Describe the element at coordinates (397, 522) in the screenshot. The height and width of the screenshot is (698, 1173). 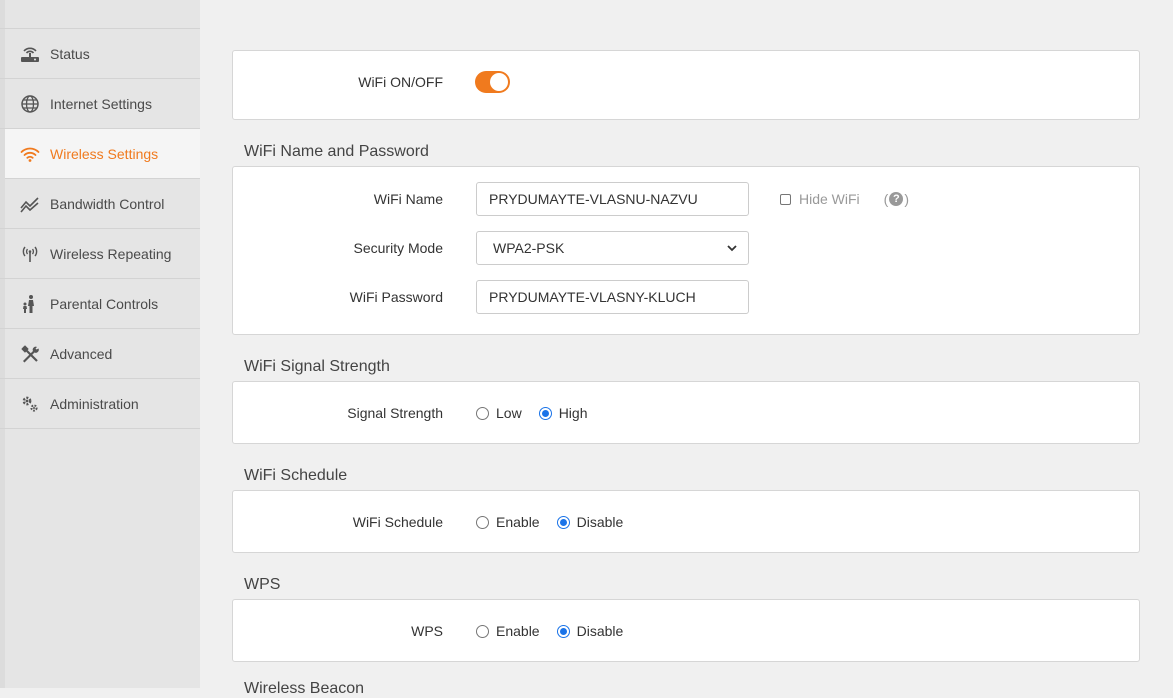
I see `schedule-label: WiFi Schedule` at that location.